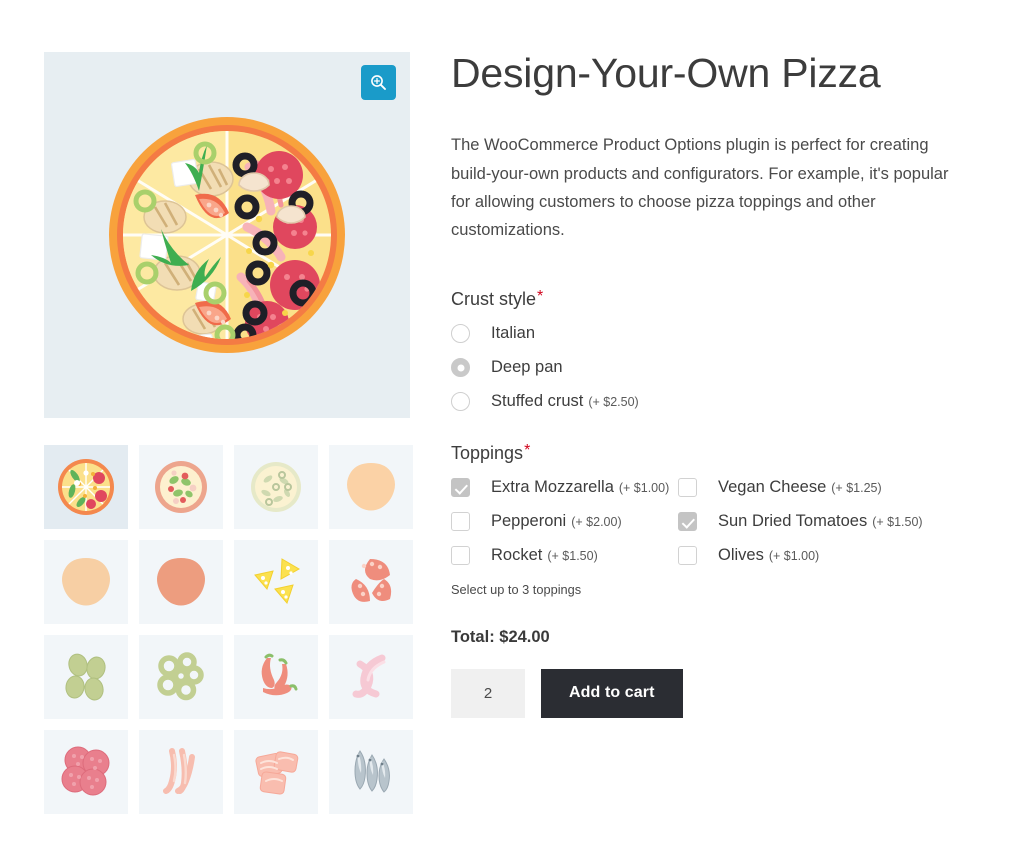  I want to click on checkbox-option-vegan-cheese: Vegan Cheese (+ $1.25), so click(829, 488).